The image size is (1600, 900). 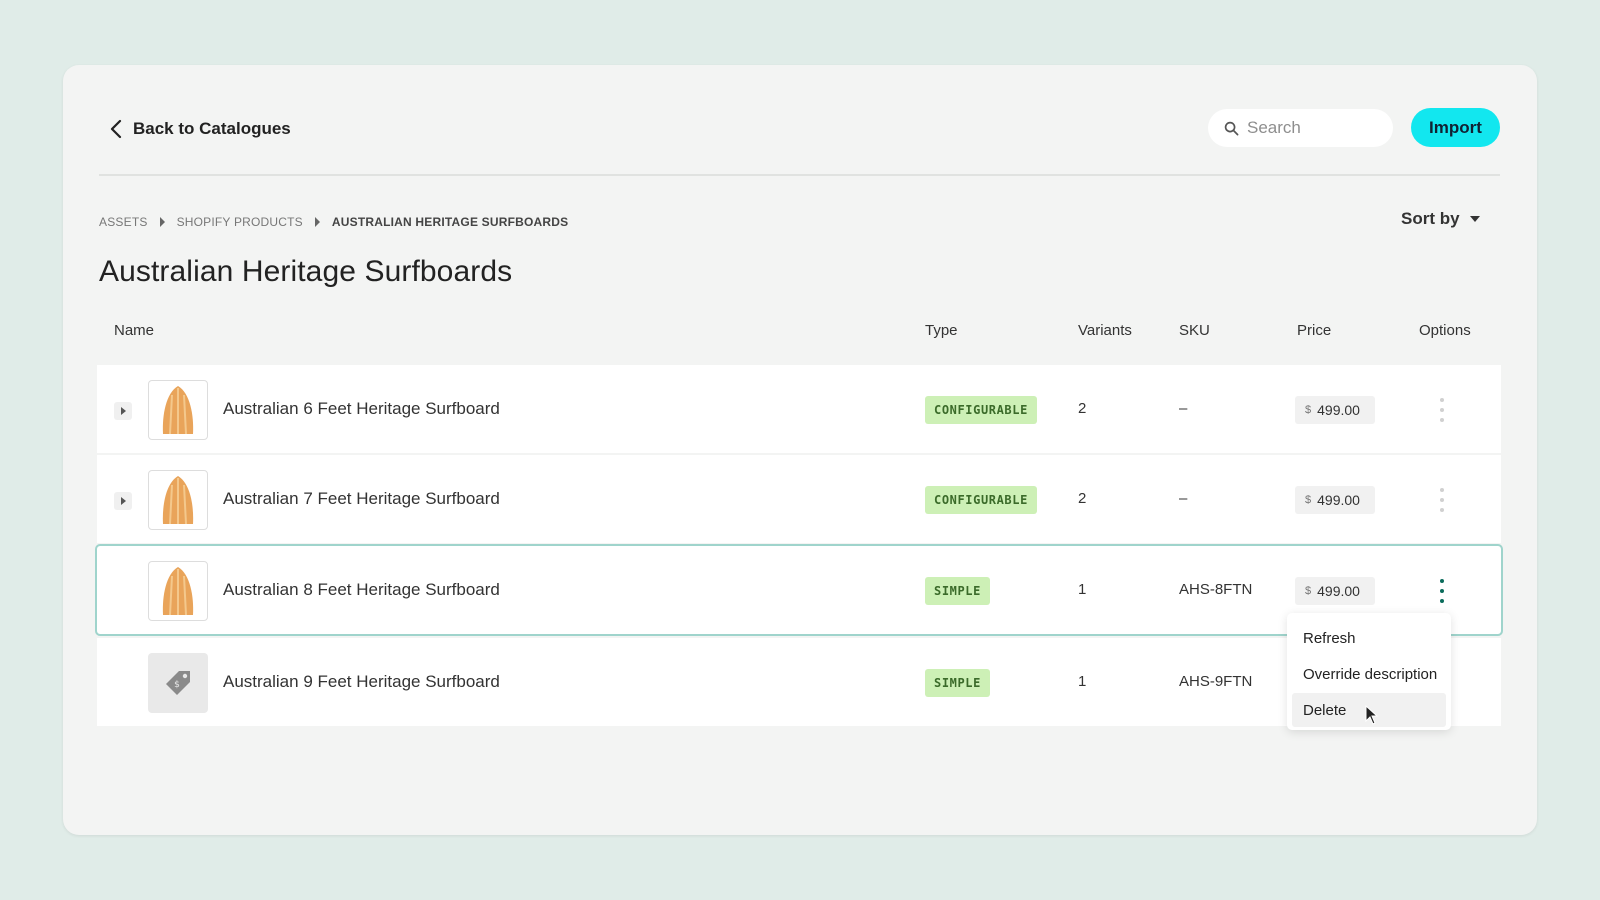 I want to click on menu-item-override-description: Override description, so click(x=1369, y=674).